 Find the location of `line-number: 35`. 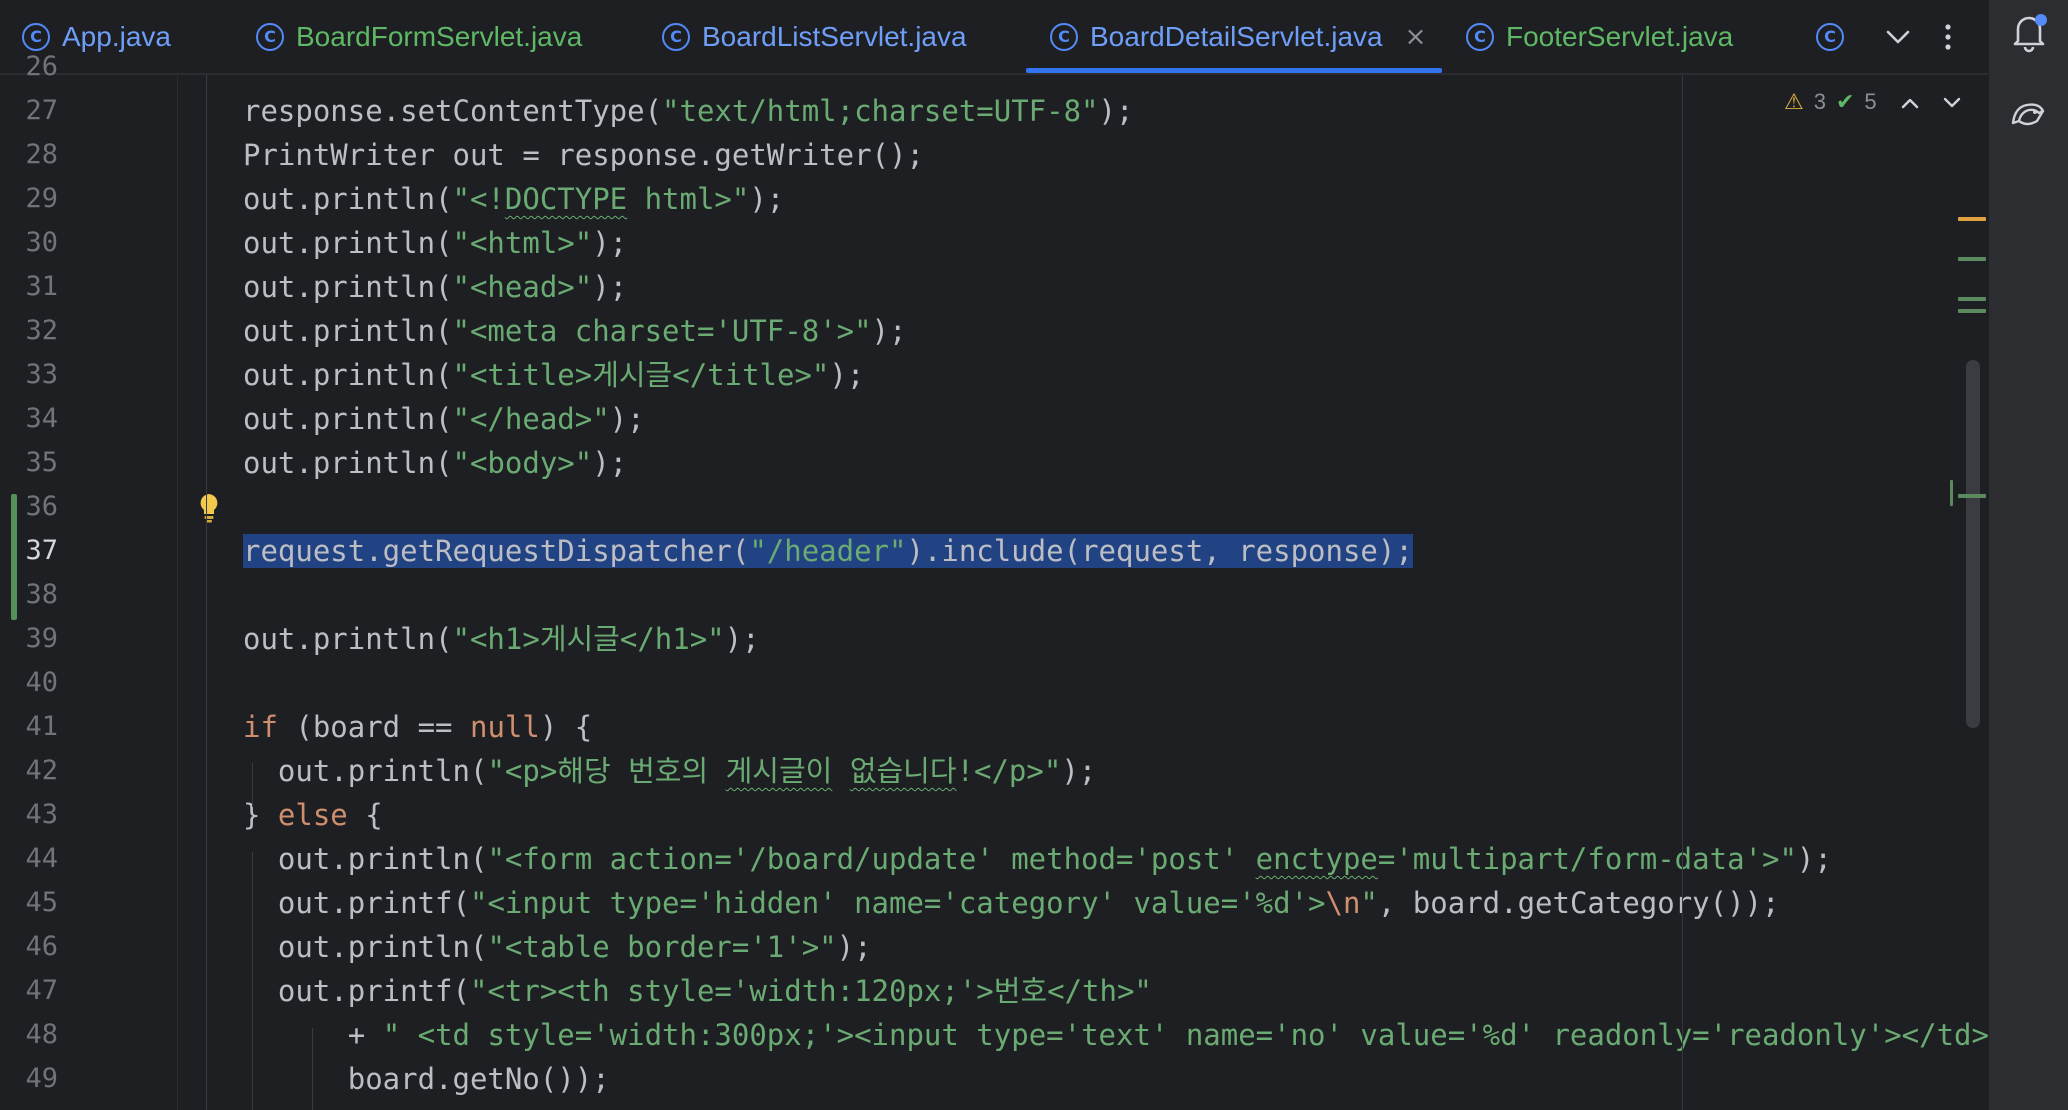

line-number: 35 is located at coordinates (29, 463).